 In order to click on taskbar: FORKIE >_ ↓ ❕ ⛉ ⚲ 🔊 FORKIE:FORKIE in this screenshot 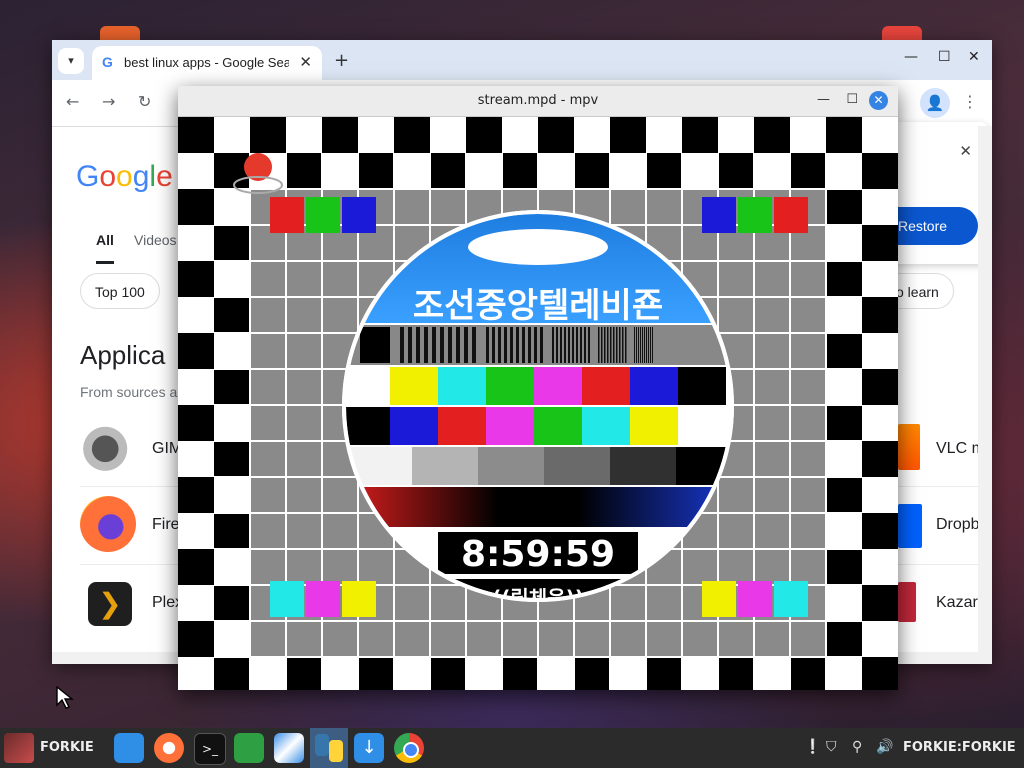, I will do `click(512, 748)`.